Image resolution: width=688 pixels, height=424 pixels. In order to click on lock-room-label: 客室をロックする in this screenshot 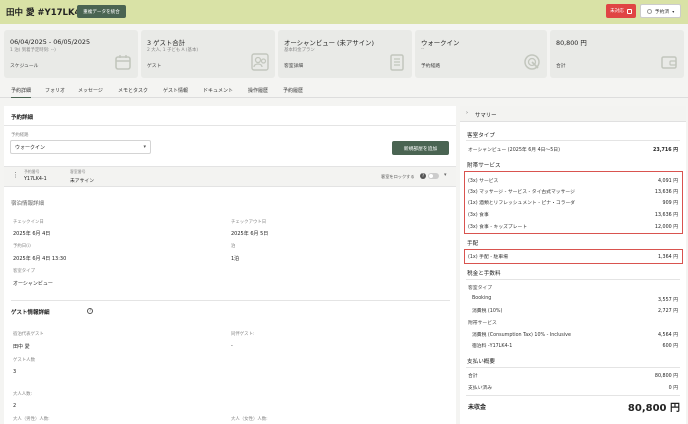, I will do `click(398, 176)`.